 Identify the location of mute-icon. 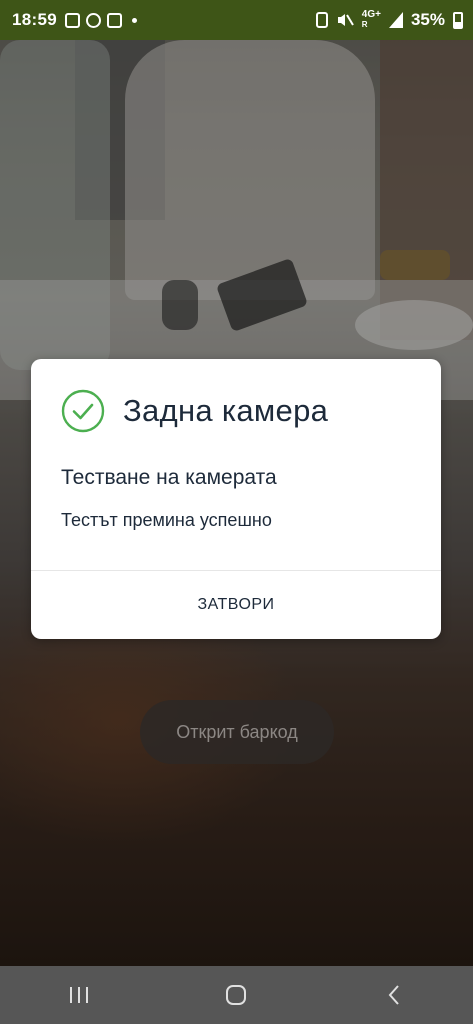
(345, 20).